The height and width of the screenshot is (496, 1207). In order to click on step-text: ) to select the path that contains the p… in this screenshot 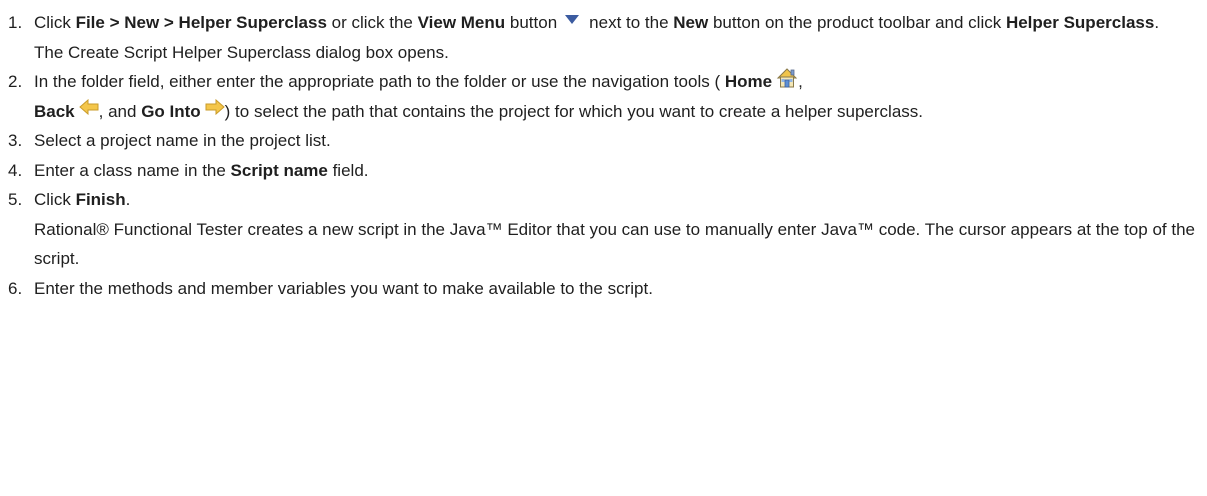, I will do `click(573, 111)`.